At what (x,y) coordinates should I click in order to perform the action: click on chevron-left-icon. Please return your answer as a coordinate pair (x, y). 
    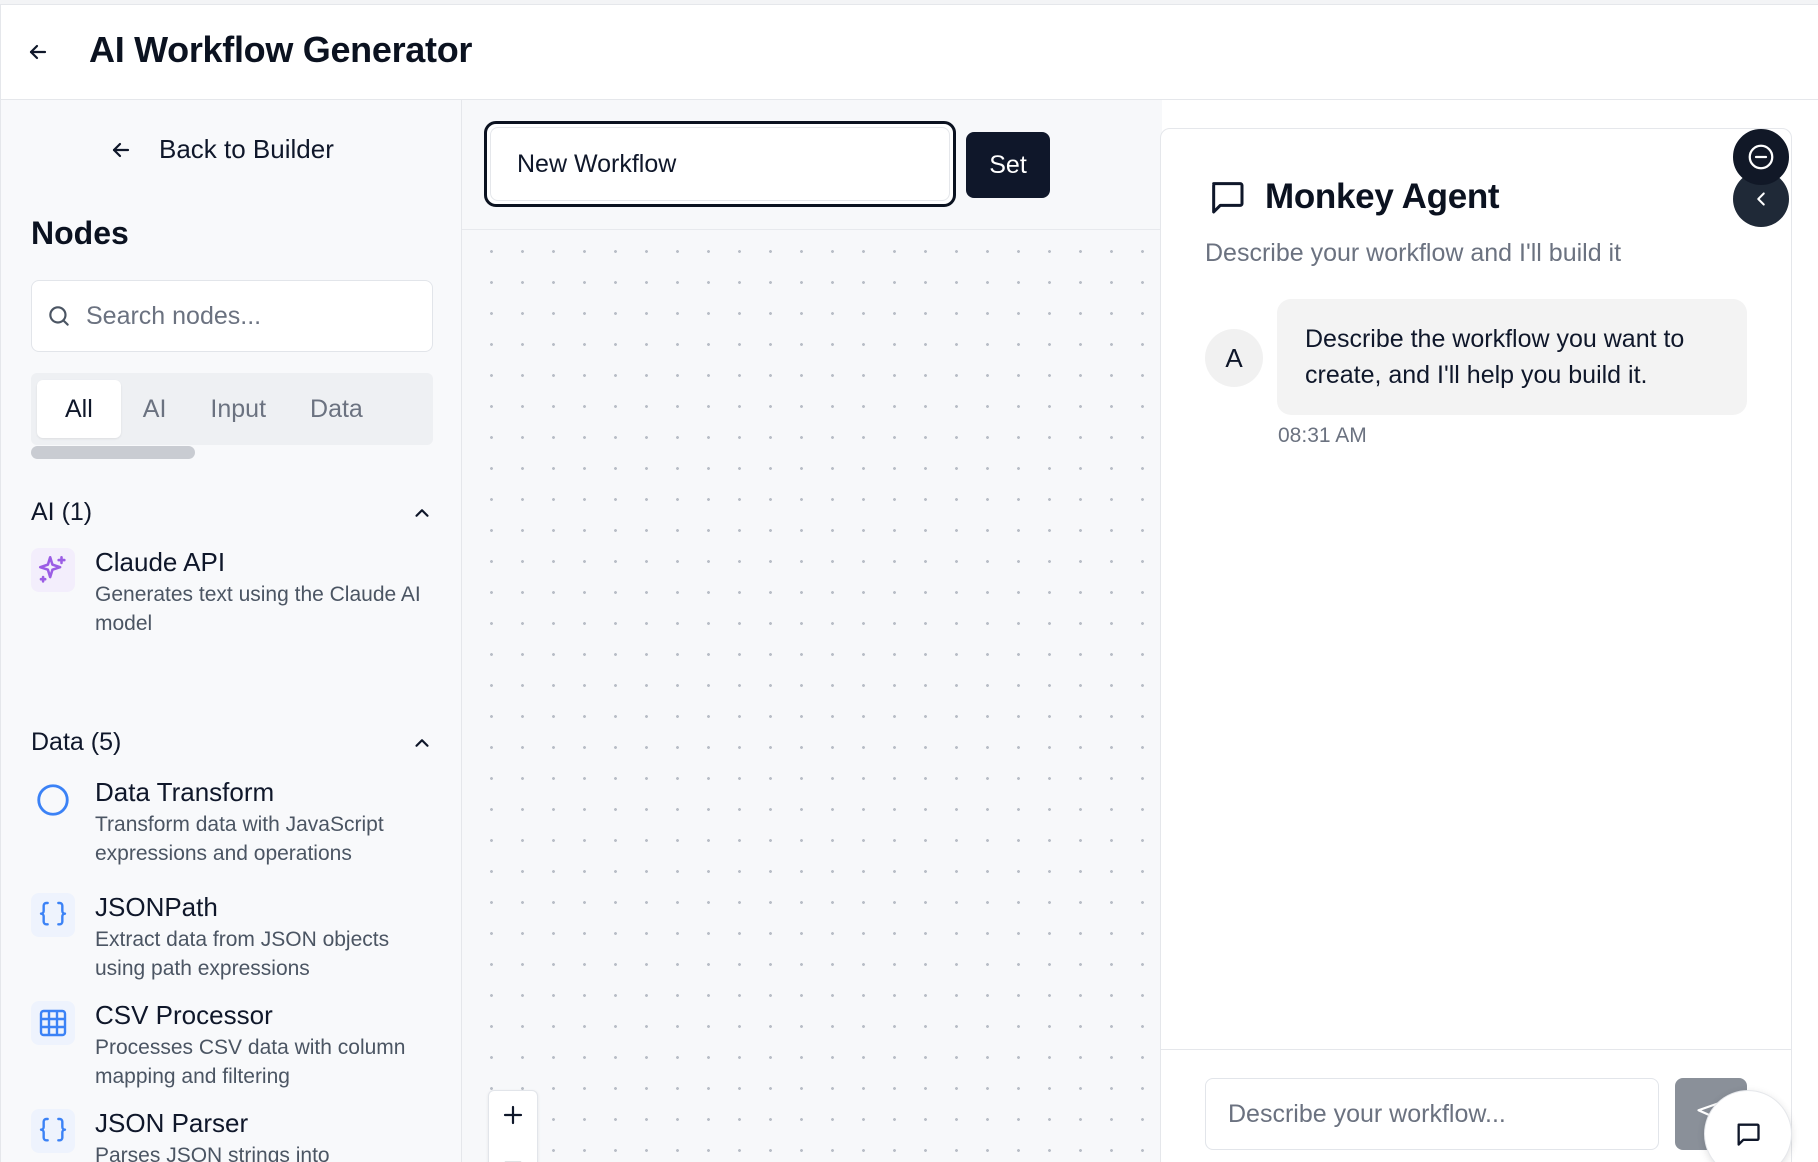
    Looking at the image, I should click on (1761, 199).